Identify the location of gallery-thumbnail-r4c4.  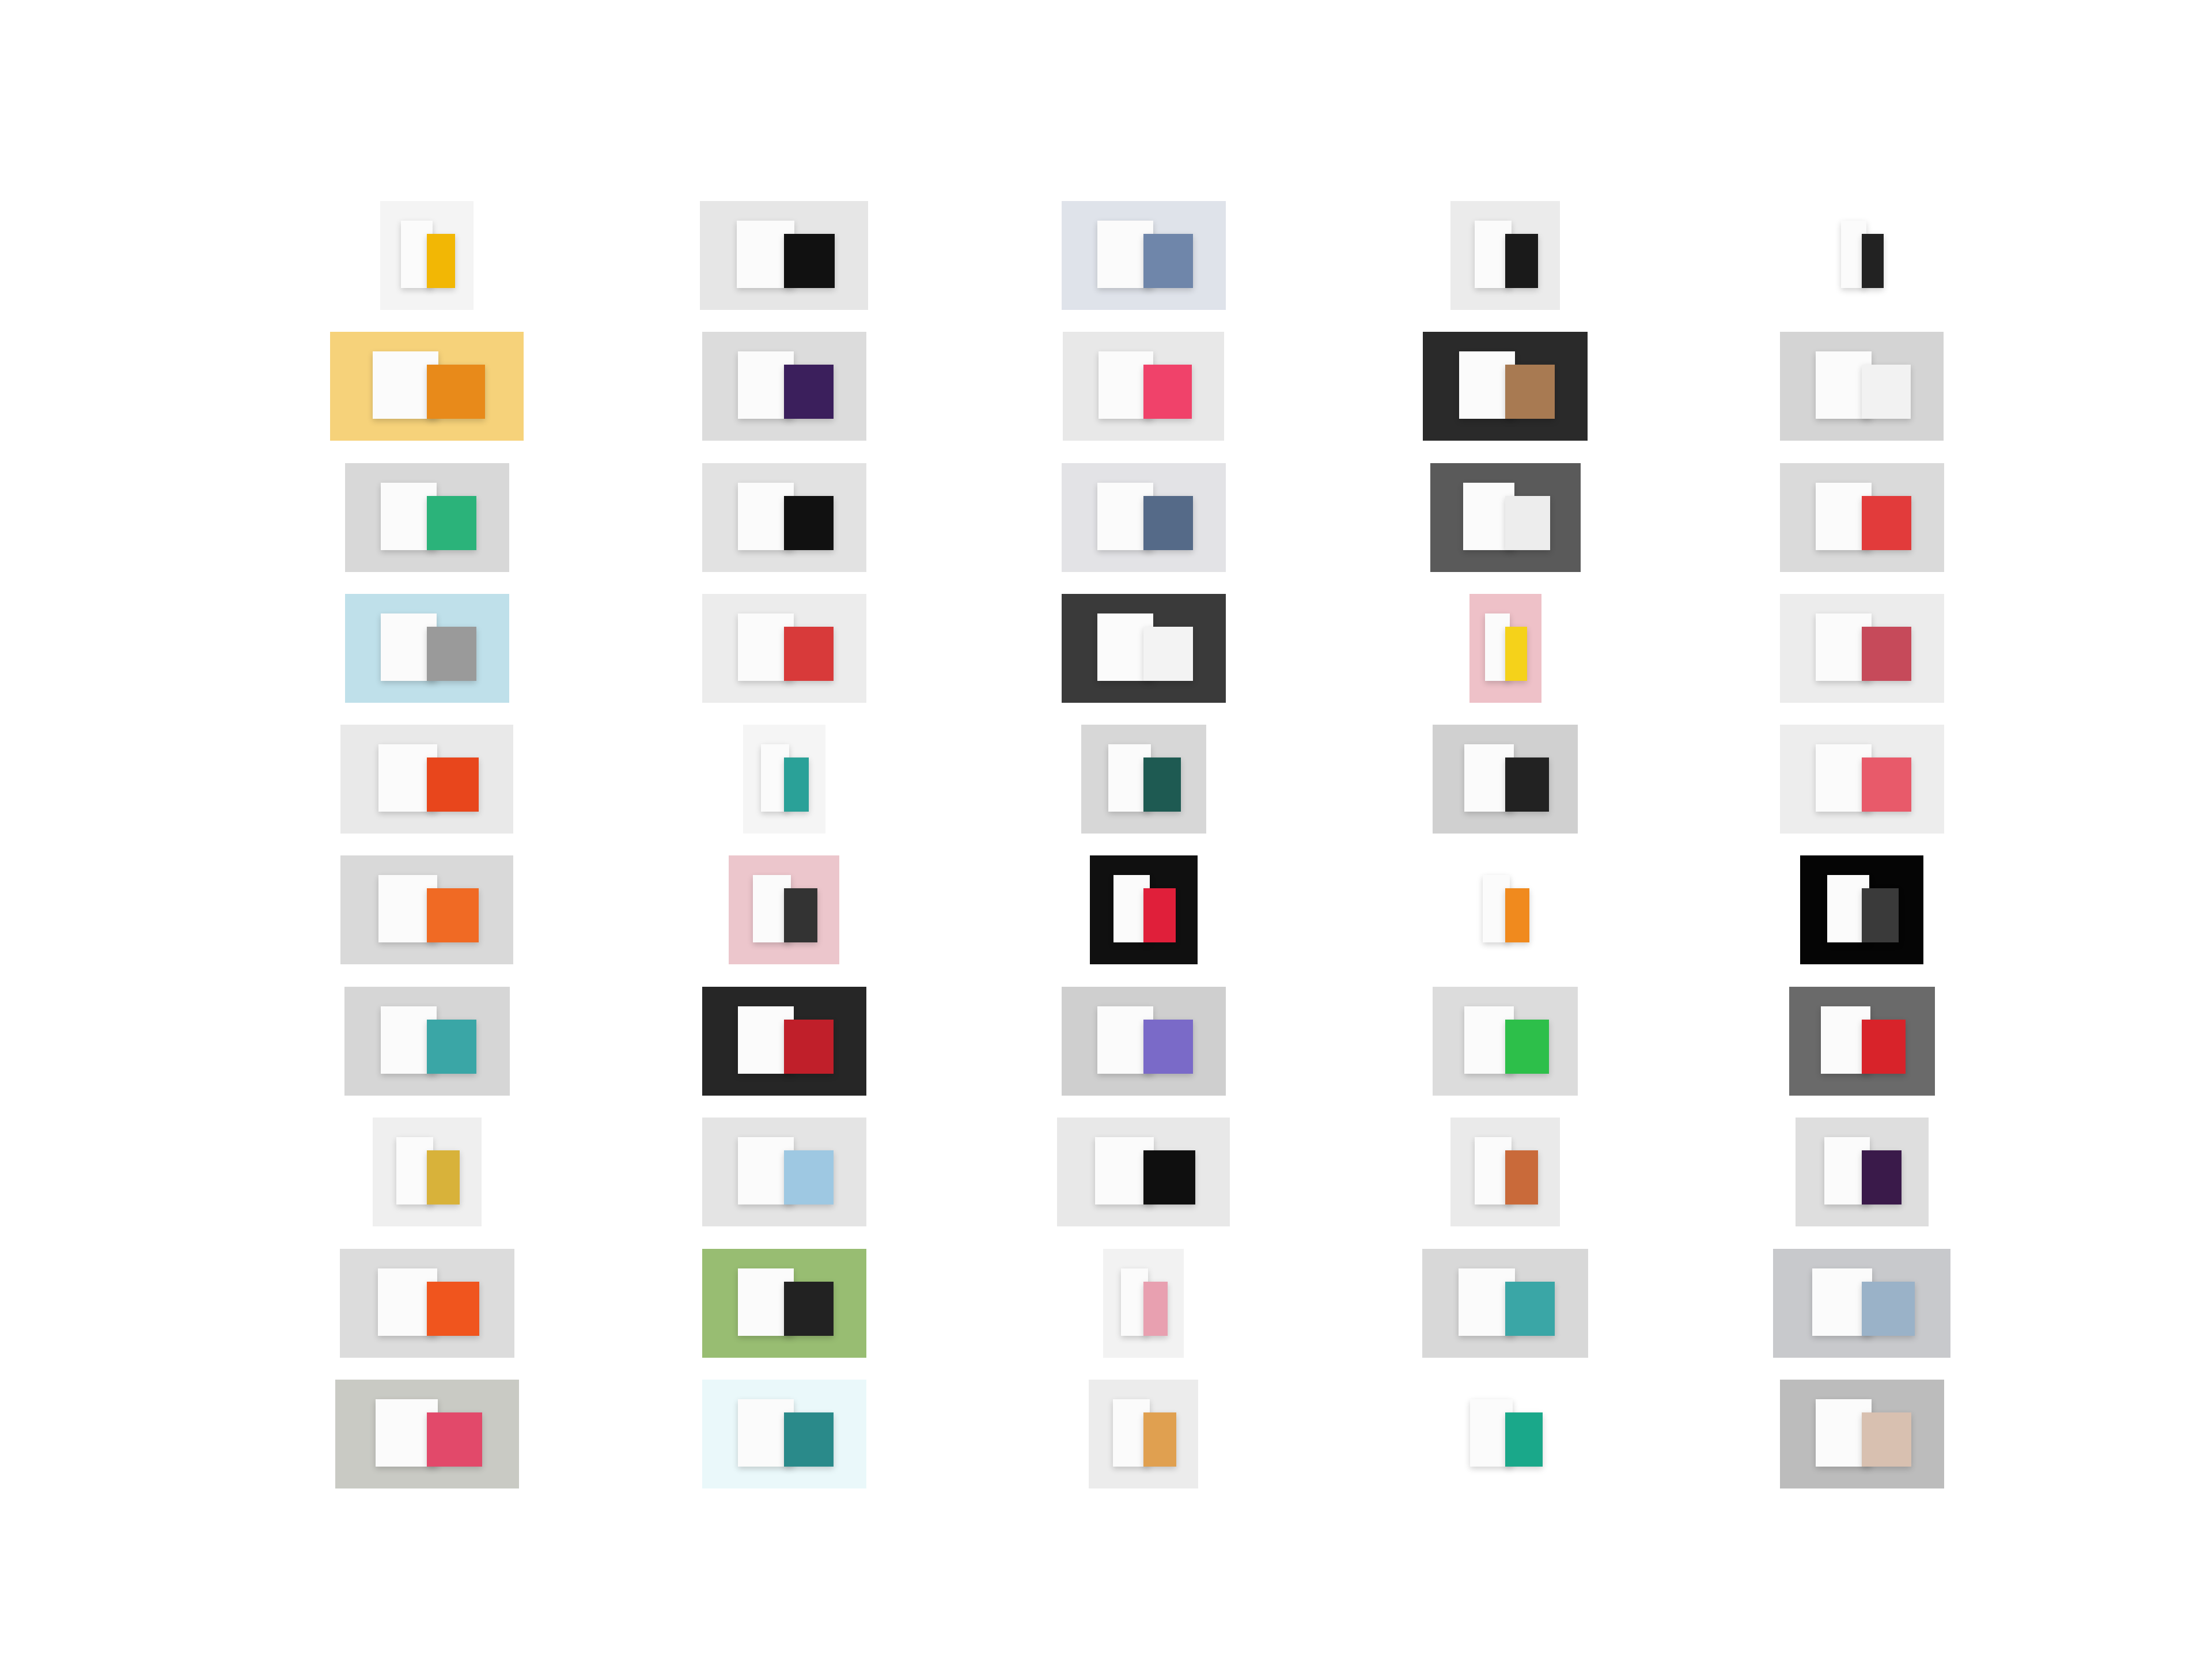
(1505, 648).